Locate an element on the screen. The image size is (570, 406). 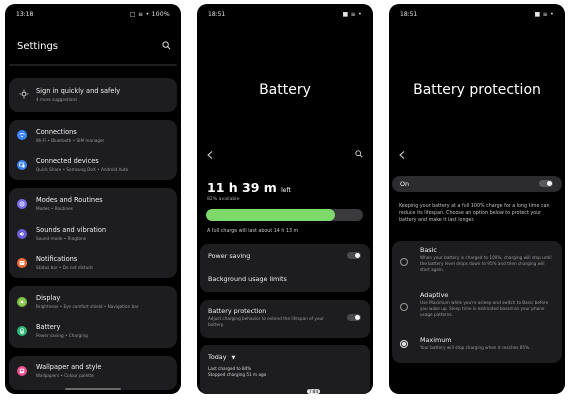
status-icons: □ ≡ • 100% is located at coordinates (149, 14).